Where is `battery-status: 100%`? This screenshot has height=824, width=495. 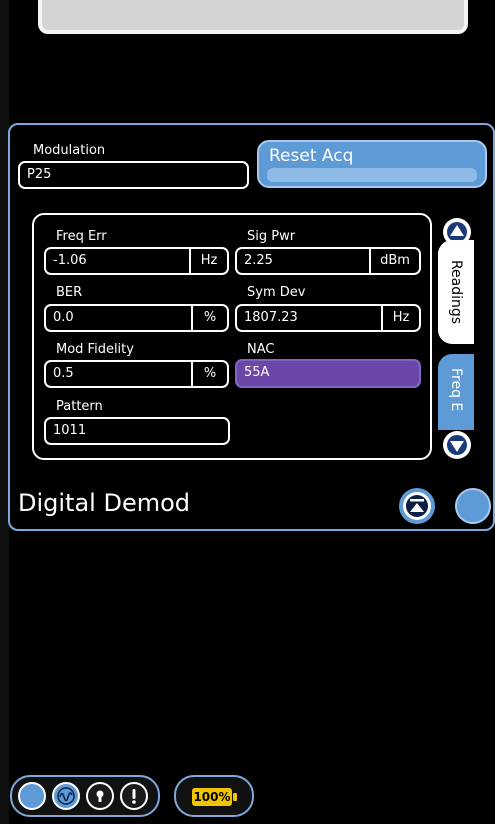
battery-status: 100% is located at coordinates (214, 796).